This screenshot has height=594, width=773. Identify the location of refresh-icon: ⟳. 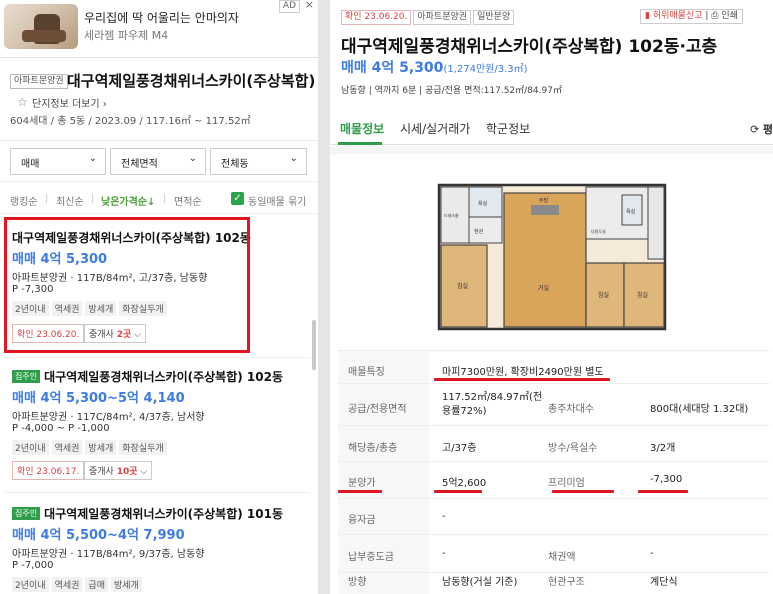
(756, 129).